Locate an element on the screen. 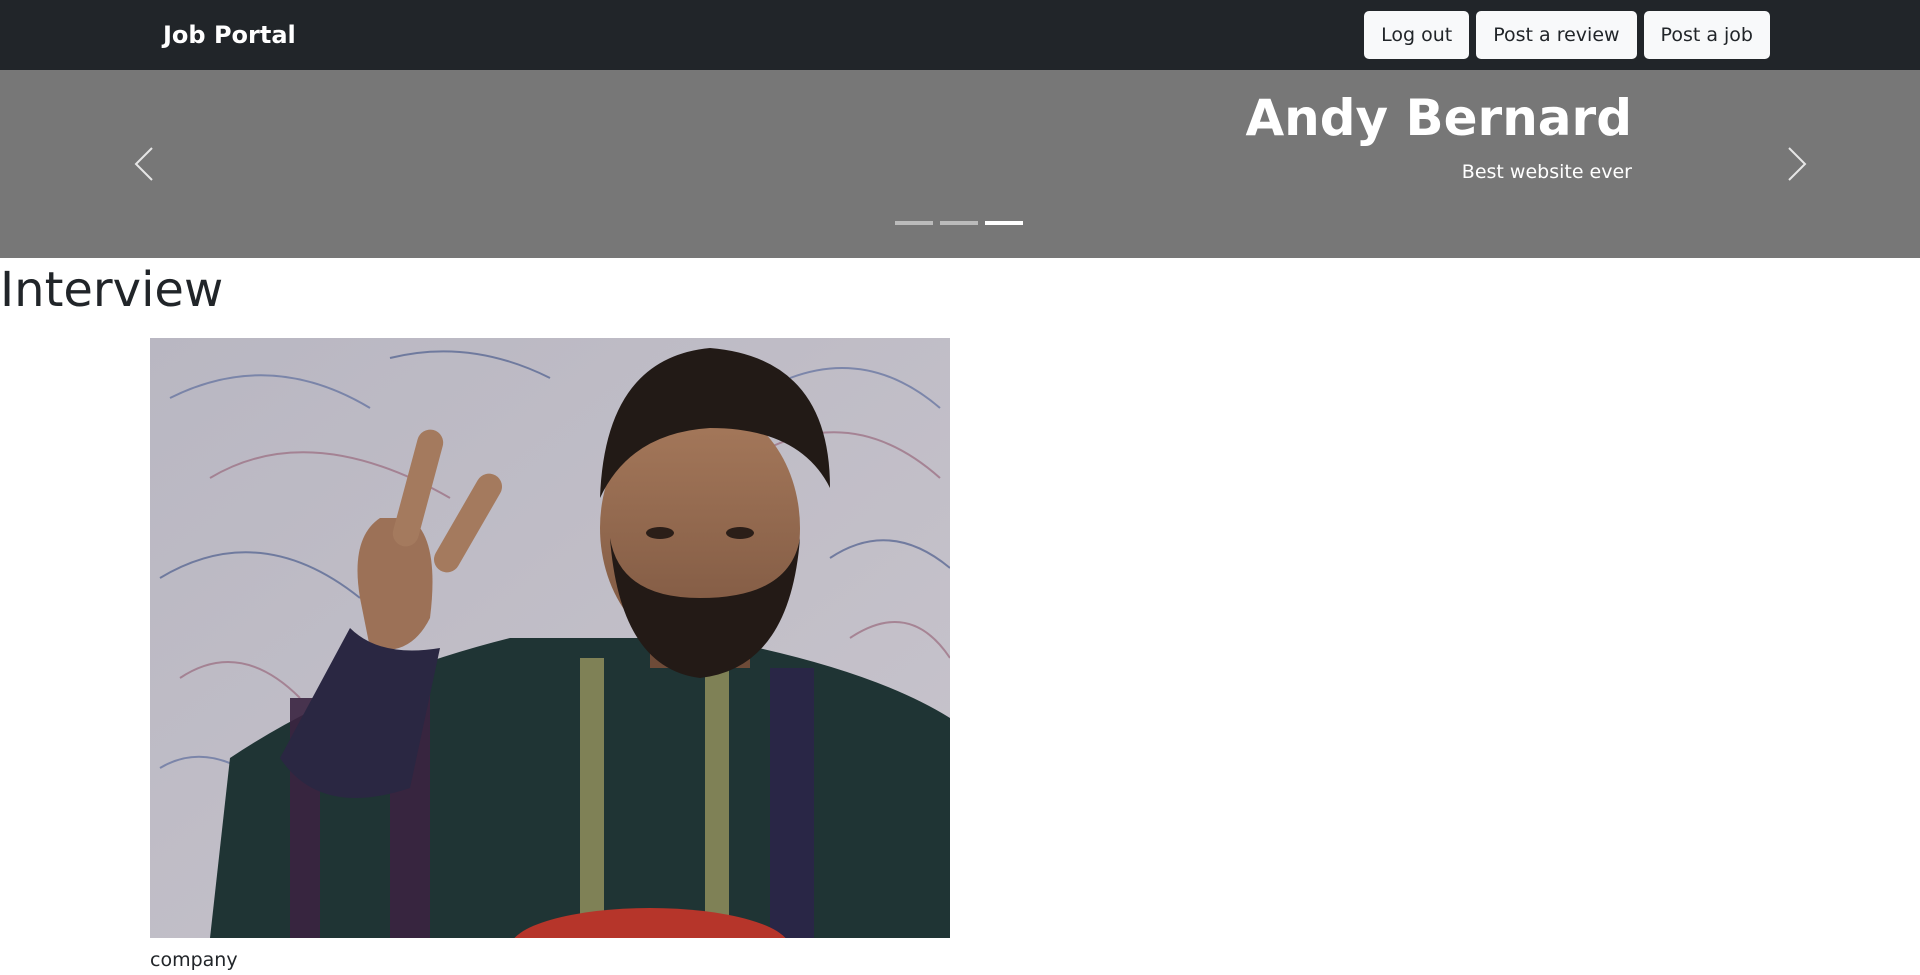 The height and width of the screenshot is (975, 1920). chevron-left-icon is located at coordinates (143, 164).